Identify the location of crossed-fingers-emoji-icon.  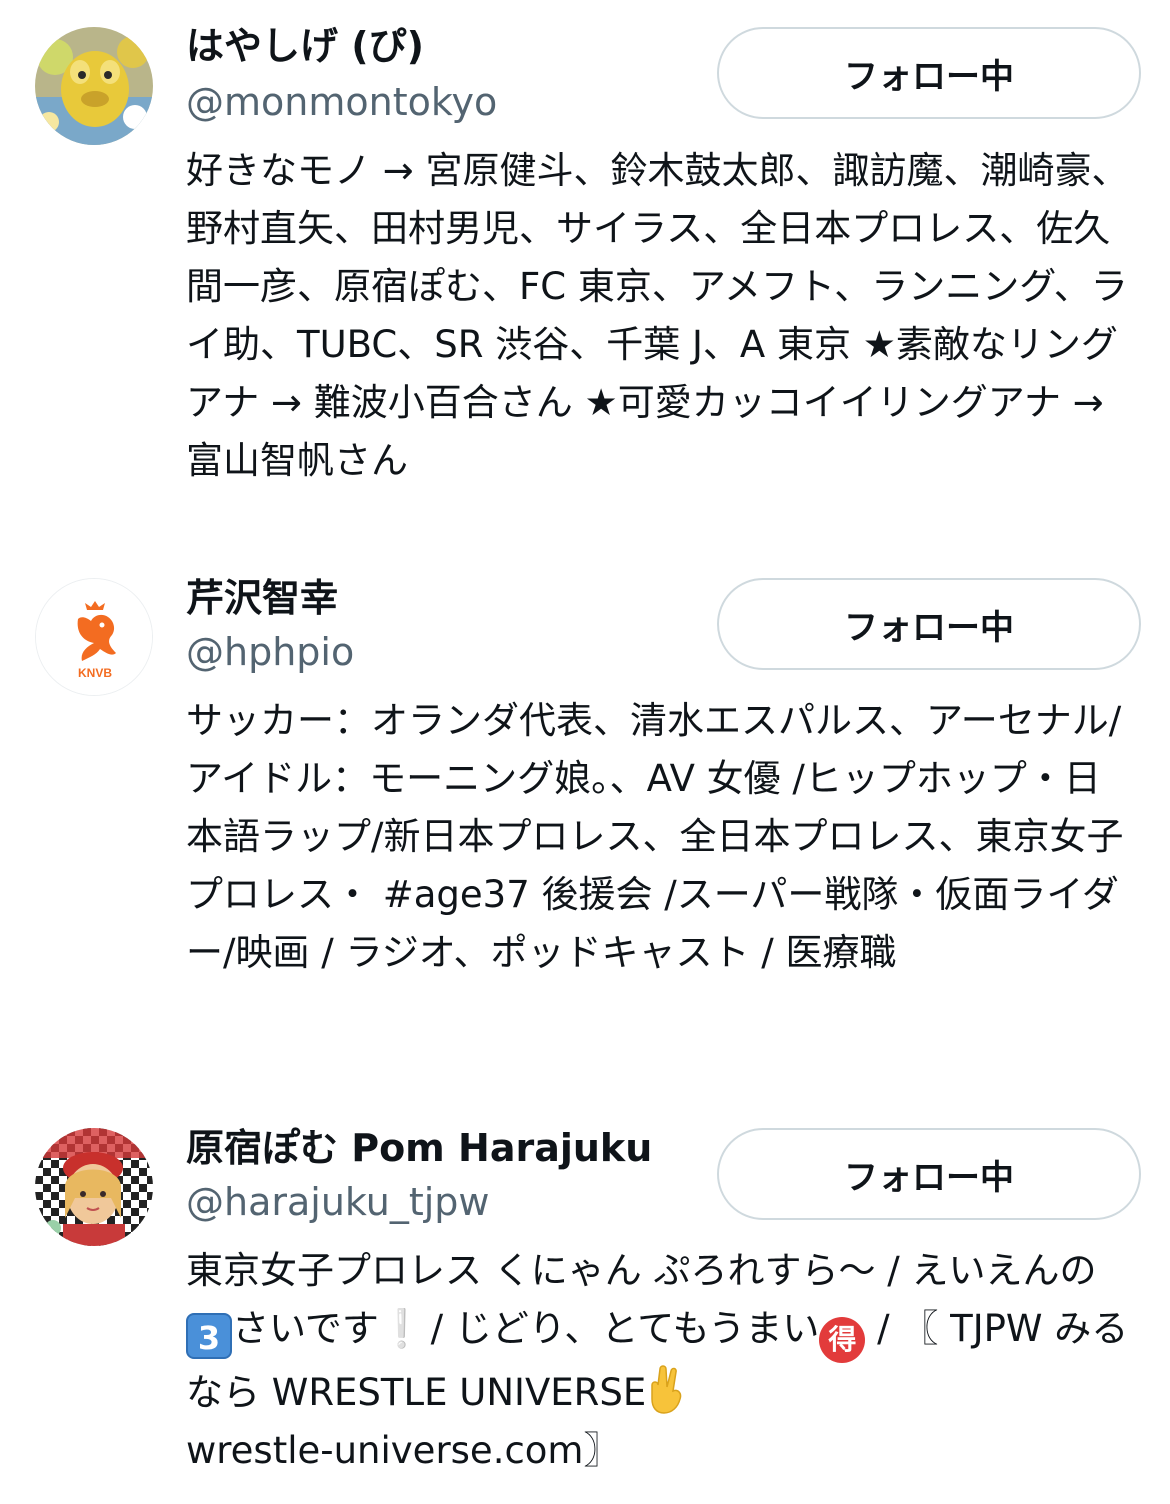
(666, 1389).